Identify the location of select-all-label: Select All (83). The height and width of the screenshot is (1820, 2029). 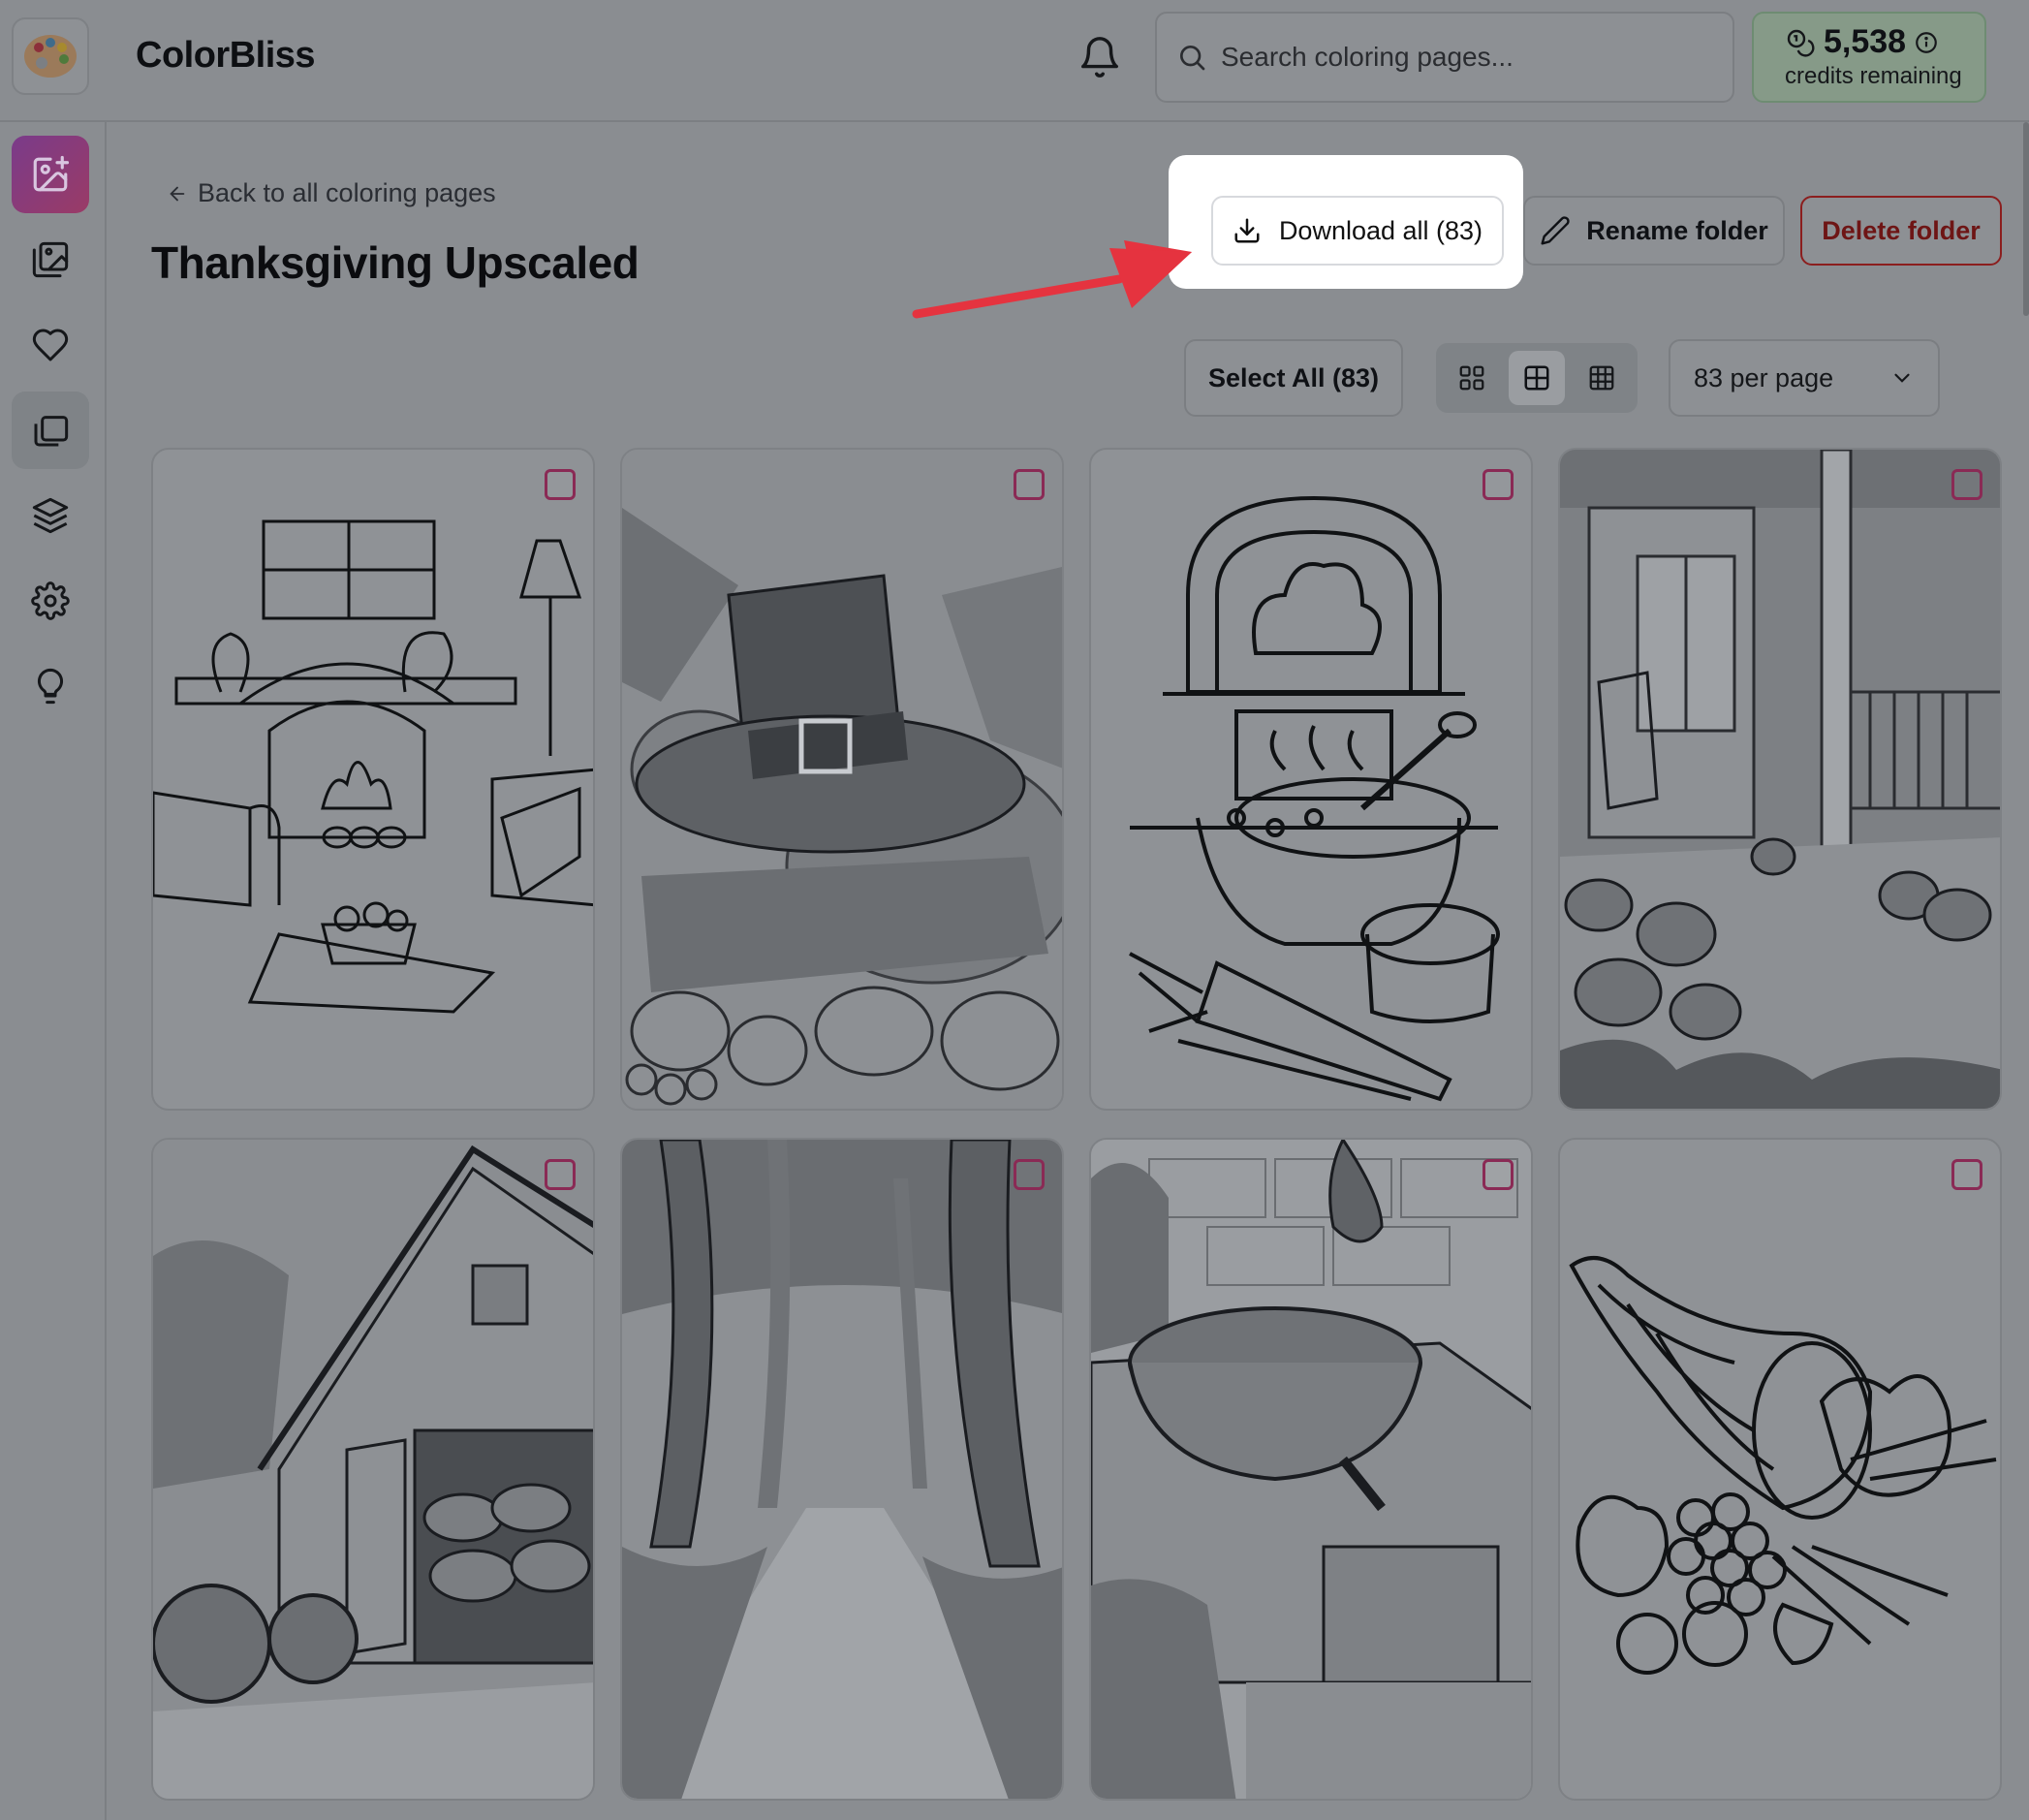
(1294, 377).